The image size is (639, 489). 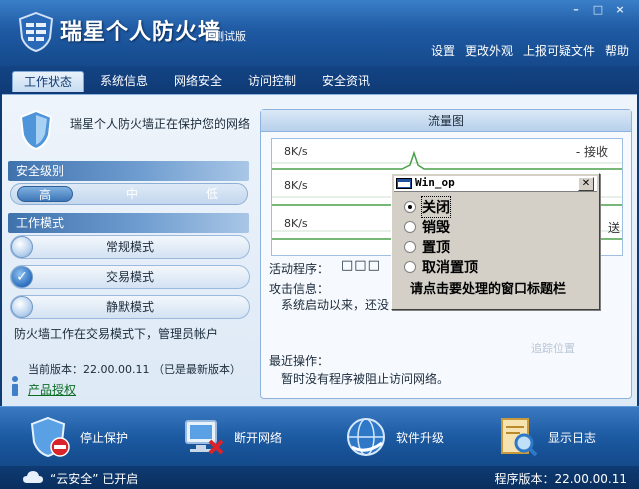 What do you see at coordinates (488, 289) in the screenshot?
I see `dialog-hint: 请点击要处理的窗口标题栏` at bounding box center [488, 289].